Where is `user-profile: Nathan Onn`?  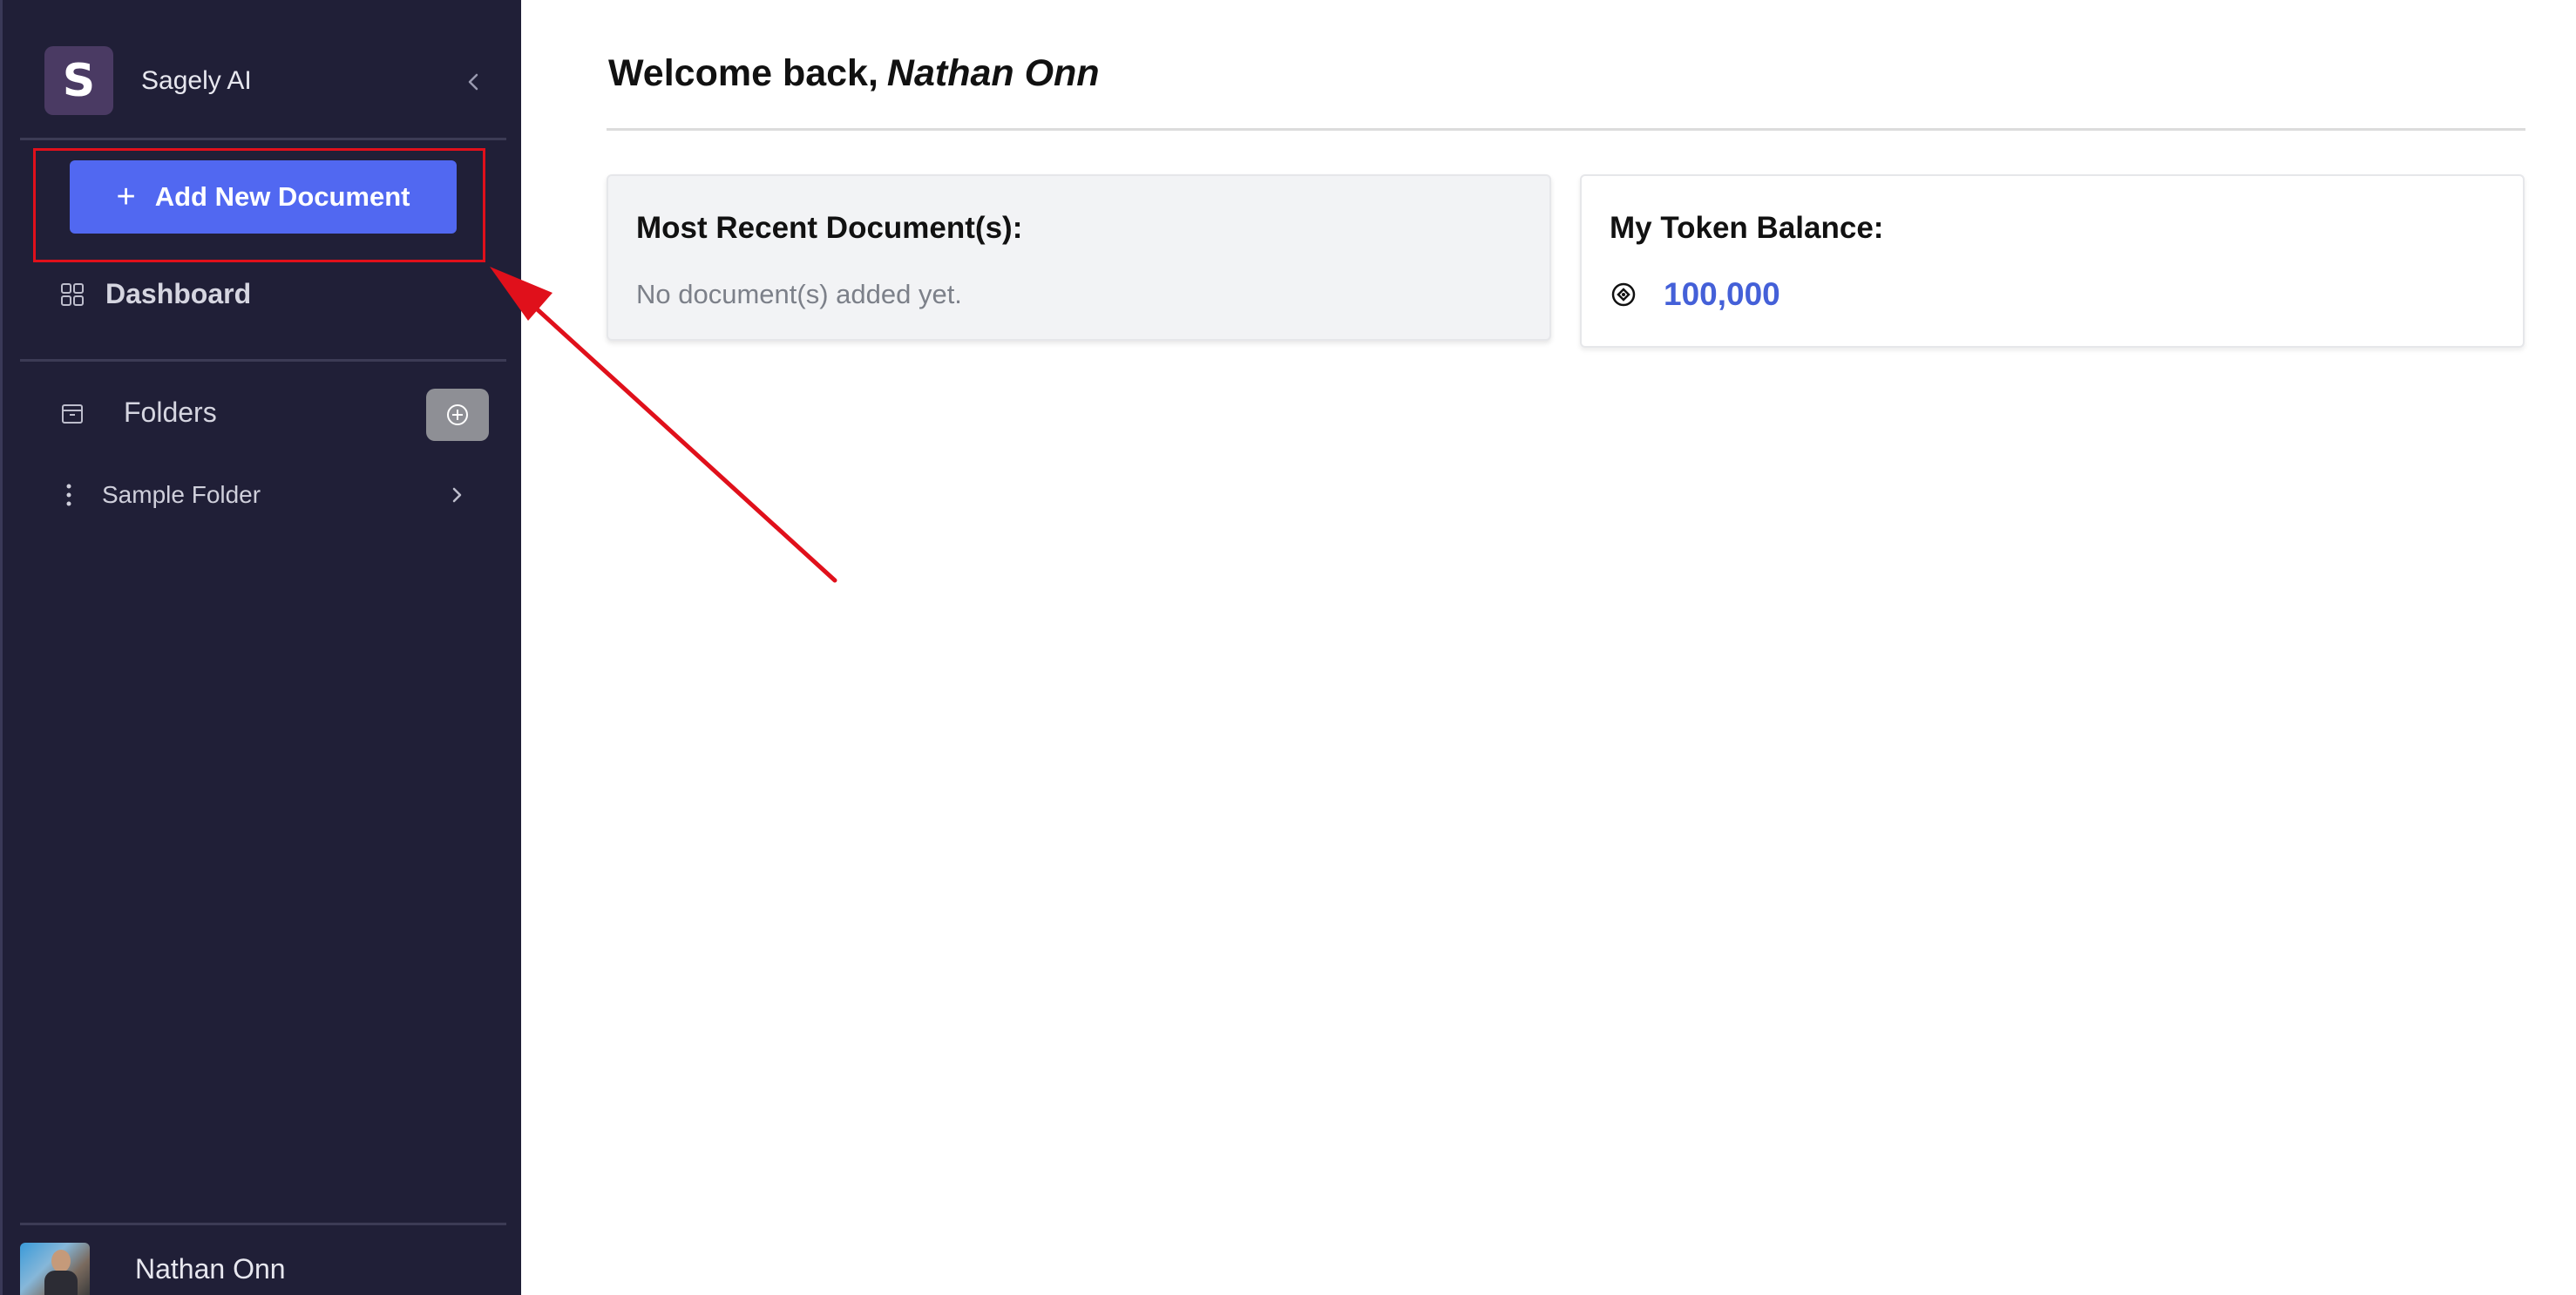
user-profile: Nathan Onn is located at coordinates (153, 1269).